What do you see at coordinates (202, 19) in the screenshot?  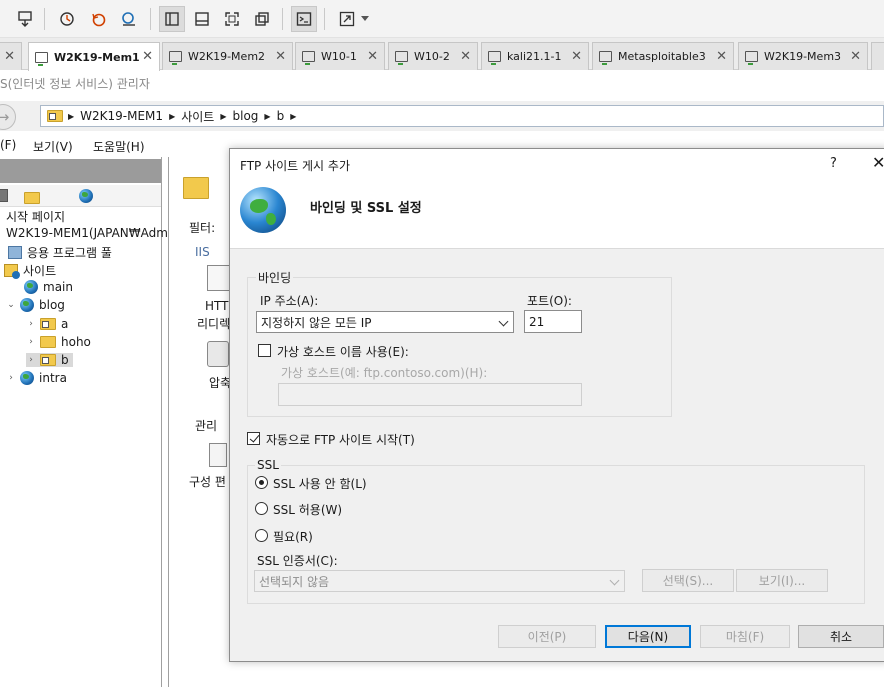 I see `thumbnail-bar-icon` at bounding box center [202, 19].